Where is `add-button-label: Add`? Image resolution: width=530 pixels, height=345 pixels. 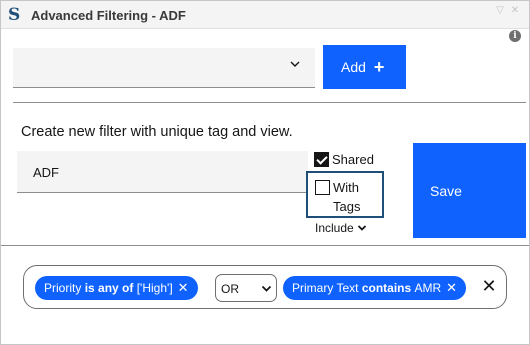 add-button-label: Add is located at coordinates (353, 67).